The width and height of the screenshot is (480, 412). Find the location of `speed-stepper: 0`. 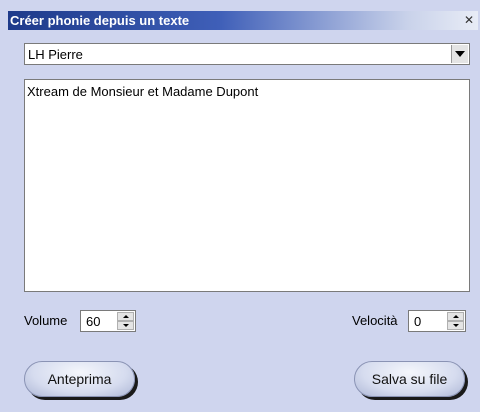

speed-stepper: 0 is located at coordinates (437, 321).